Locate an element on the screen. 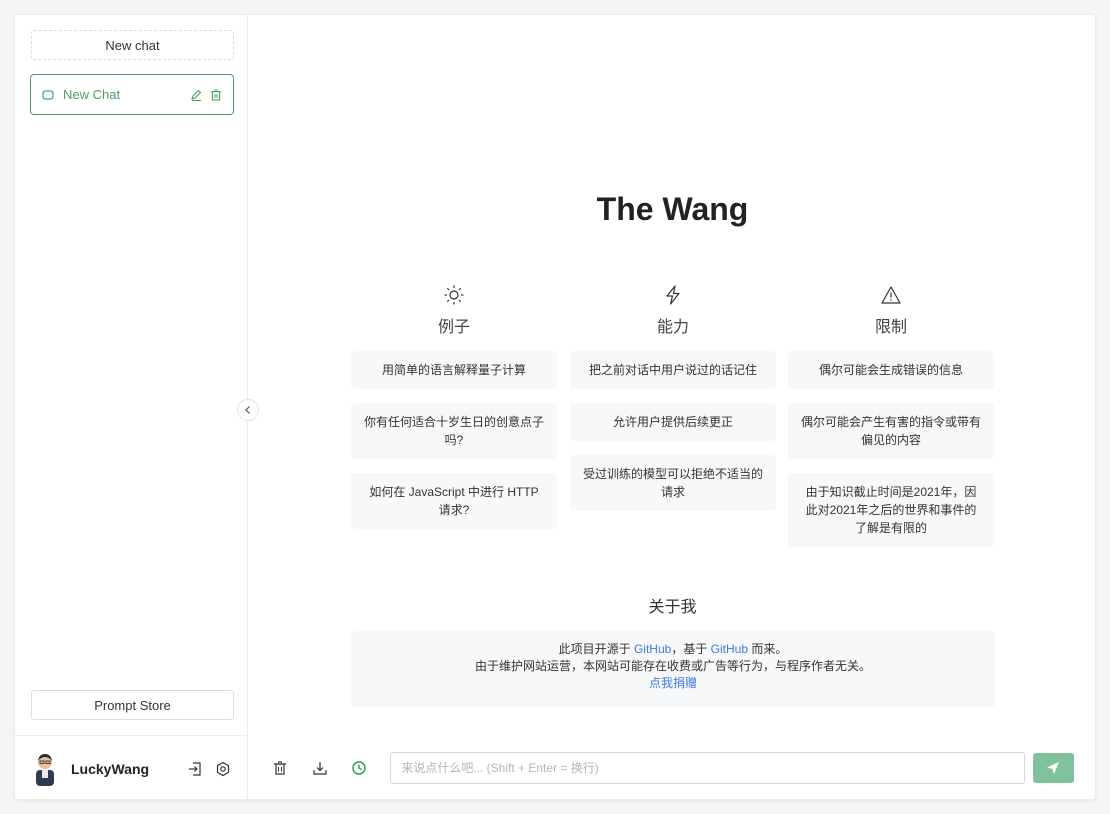  about-text: ，基于 is located at coordinates (691, 649).